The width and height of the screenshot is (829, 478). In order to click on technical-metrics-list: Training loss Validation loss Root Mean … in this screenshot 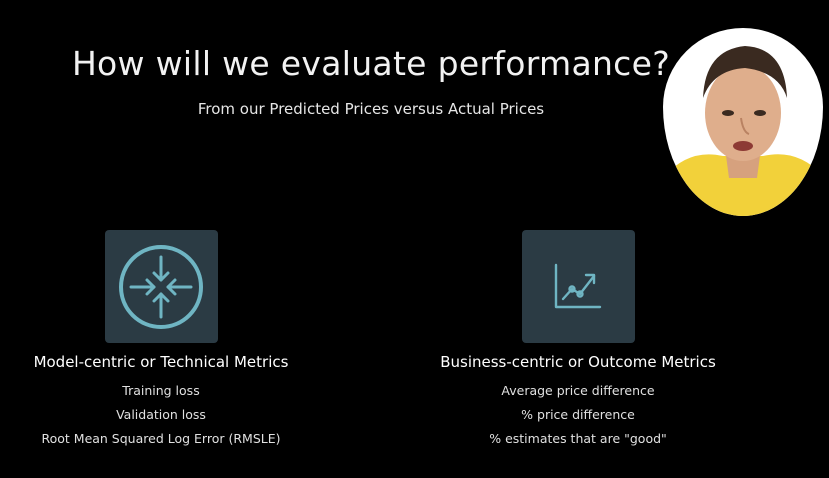, I will do `click(161, 415)`.